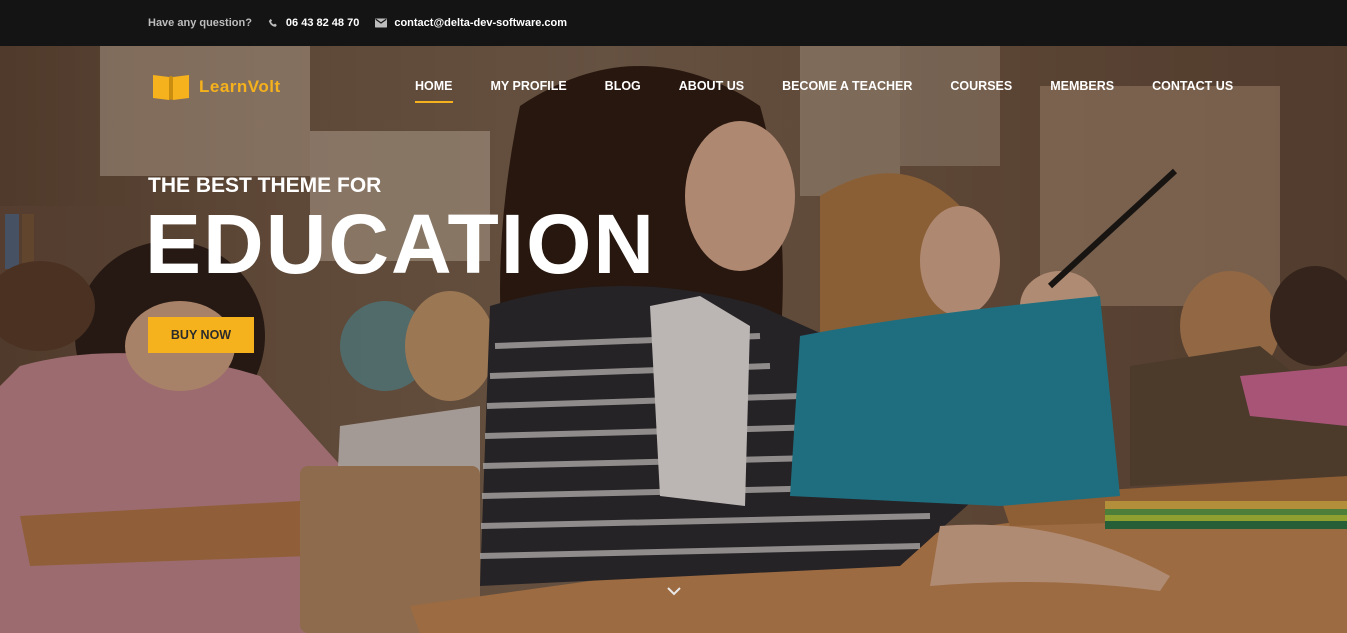  I want to click on nav-blog: BLOG, so click(623, 91).